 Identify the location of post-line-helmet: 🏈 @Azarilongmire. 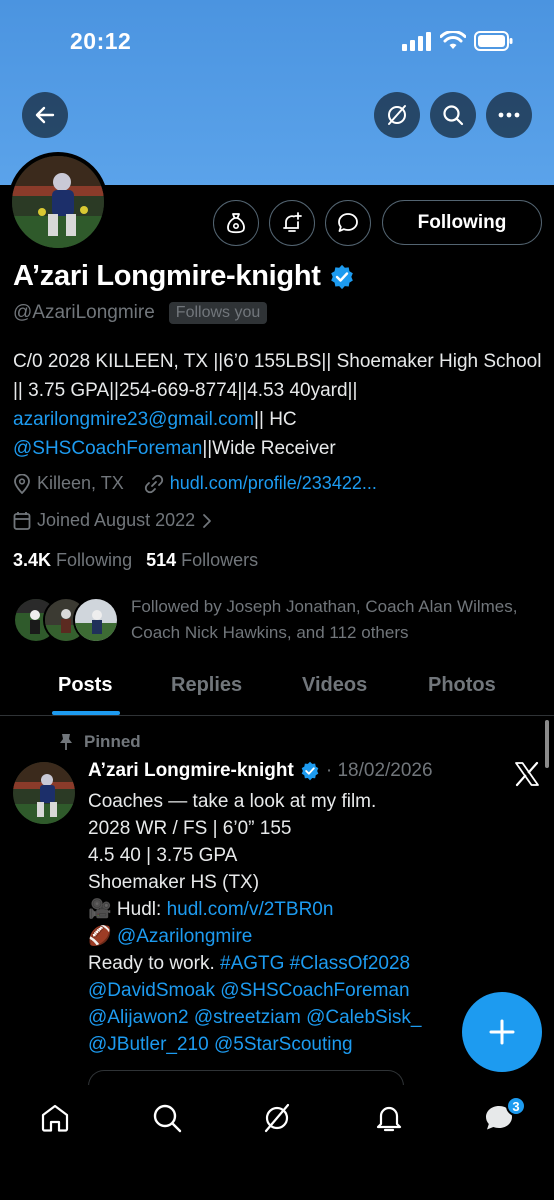
(278, 936).